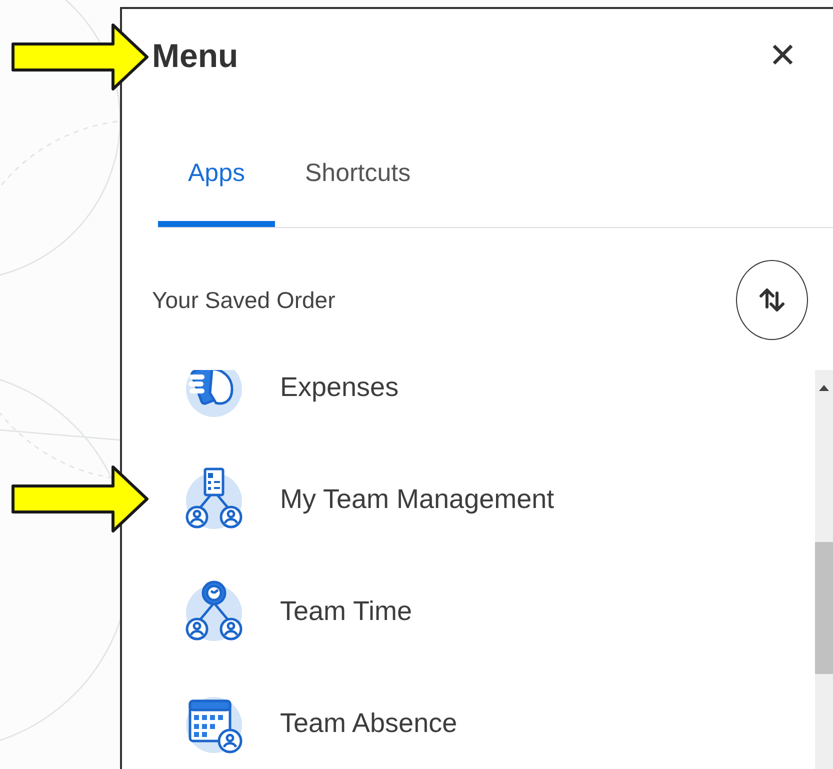  What do you see at coordinates (498, 499) in the screenshot?
I see `app-item: My Team Management` at bounding box center [498, 499].